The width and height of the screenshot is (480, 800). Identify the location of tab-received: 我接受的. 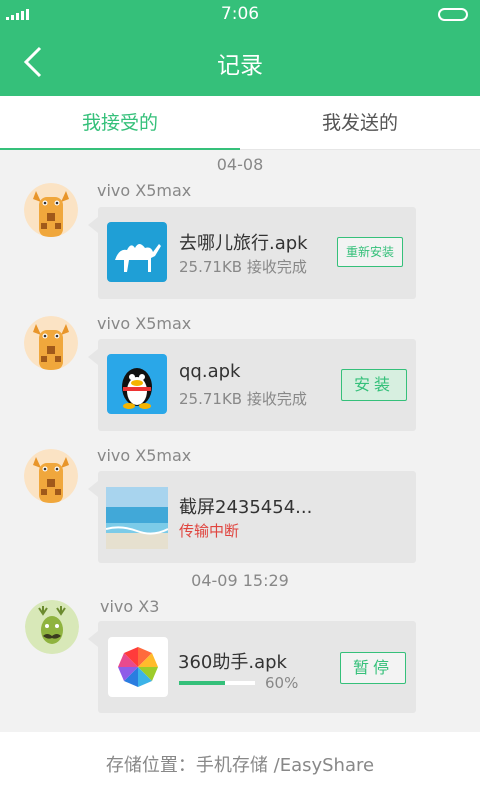
(120, 123).